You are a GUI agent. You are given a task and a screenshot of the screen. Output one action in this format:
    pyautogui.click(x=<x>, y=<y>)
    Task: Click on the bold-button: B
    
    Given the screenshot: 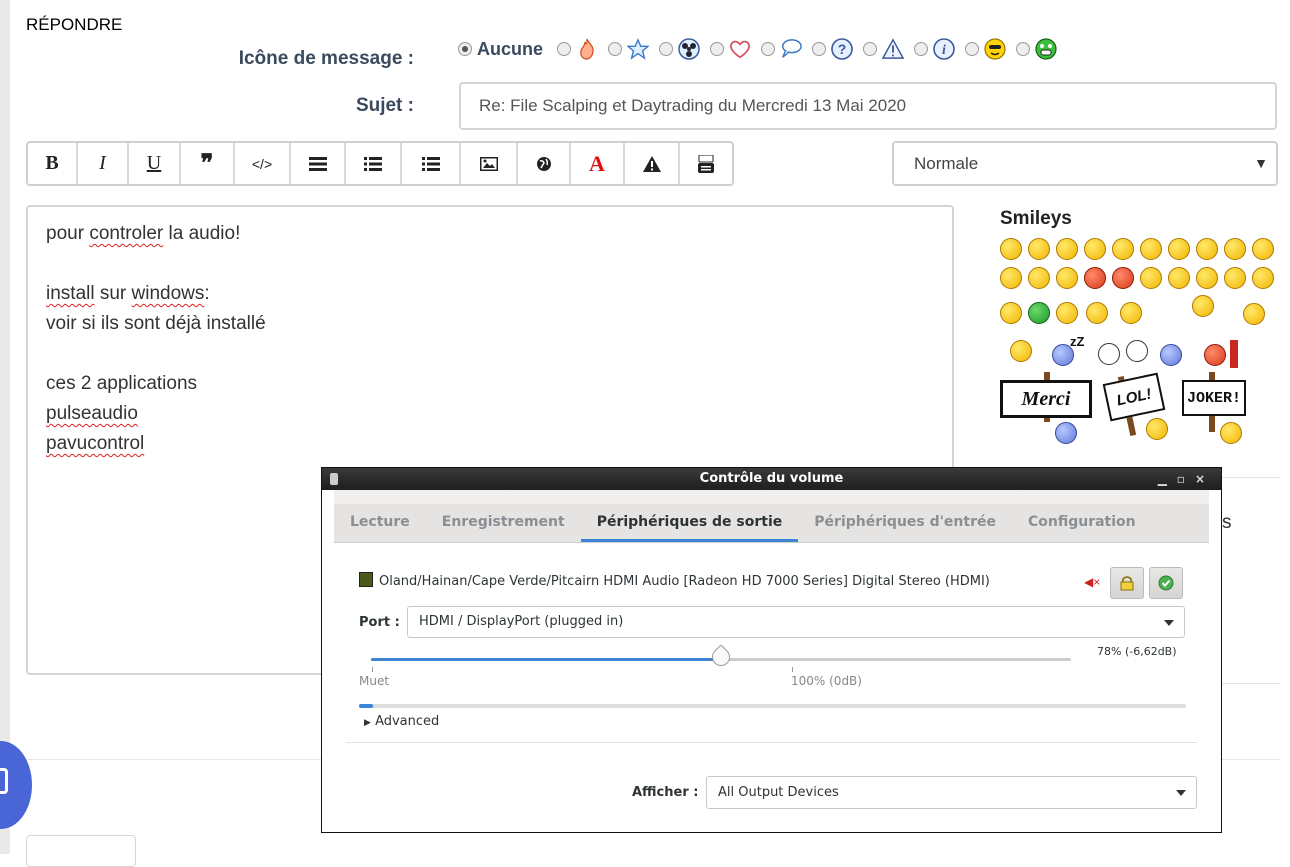 What is the action you would take?
    pyautogui.click(x=53, y=163)
    